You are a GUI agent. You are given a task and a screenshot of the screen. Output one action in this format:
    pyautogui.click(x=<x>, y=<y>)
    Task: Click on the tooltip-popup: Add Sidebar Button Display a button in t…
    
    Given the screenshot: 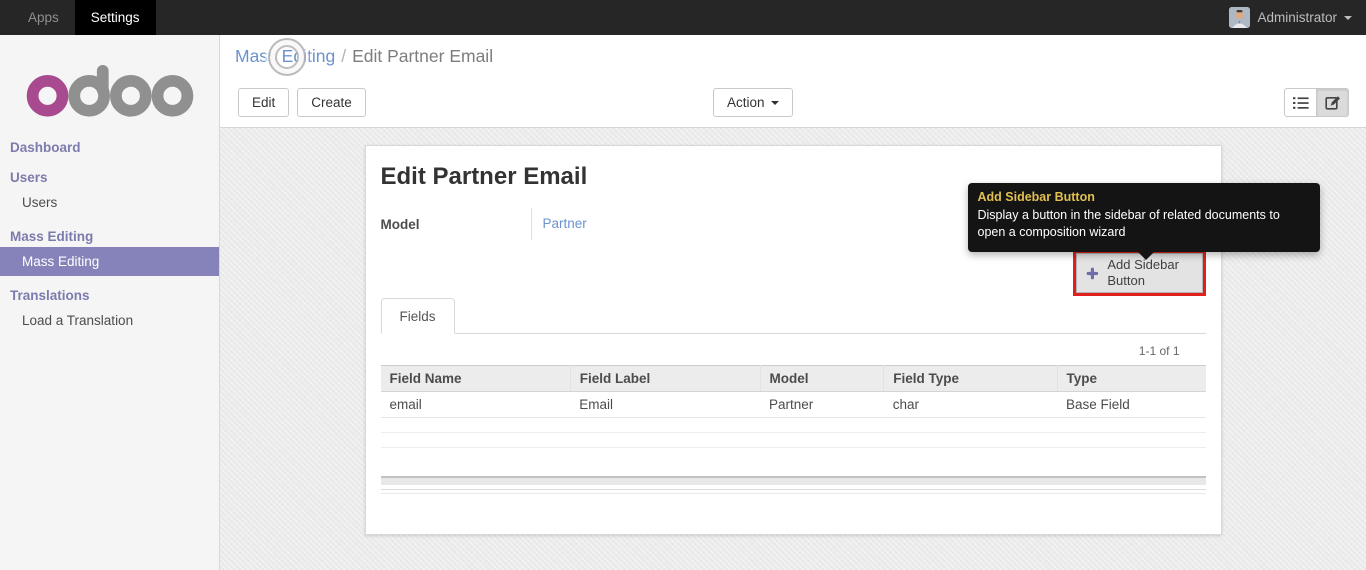 What is the action you would take?
    pyautogui.click(x=1143, y=221)
    